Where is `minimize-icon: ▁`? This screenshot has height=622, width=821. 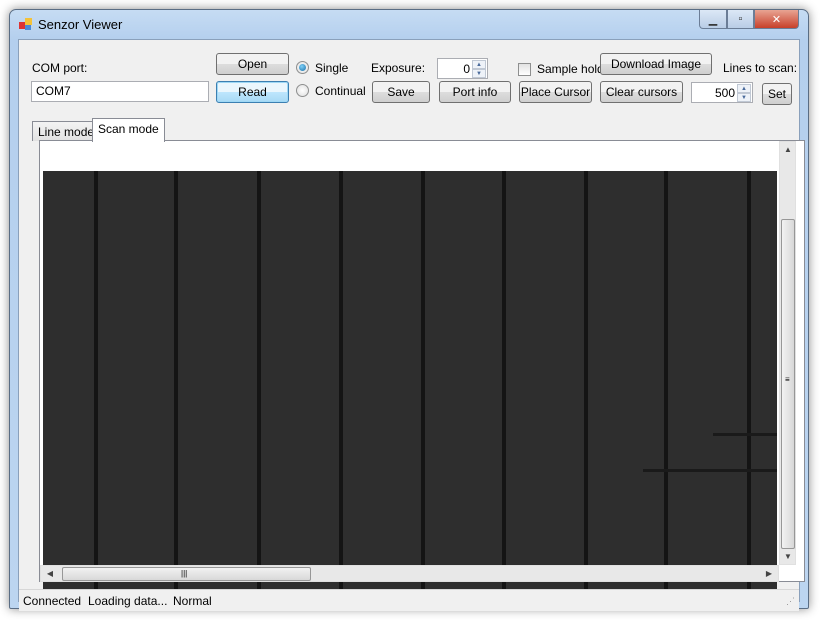 minimize-icon: ▁ is located at coordinates (713, 19).